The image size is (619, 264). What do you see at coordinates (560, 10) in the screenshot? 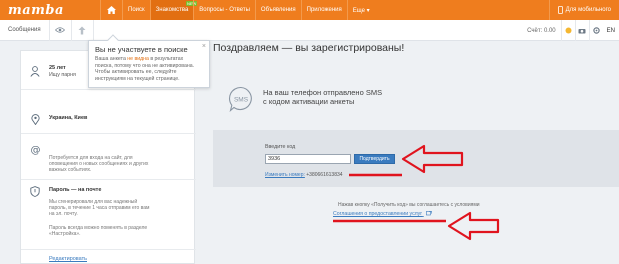
I see `mobile-phone-icon` at bounding box center [560, 10].